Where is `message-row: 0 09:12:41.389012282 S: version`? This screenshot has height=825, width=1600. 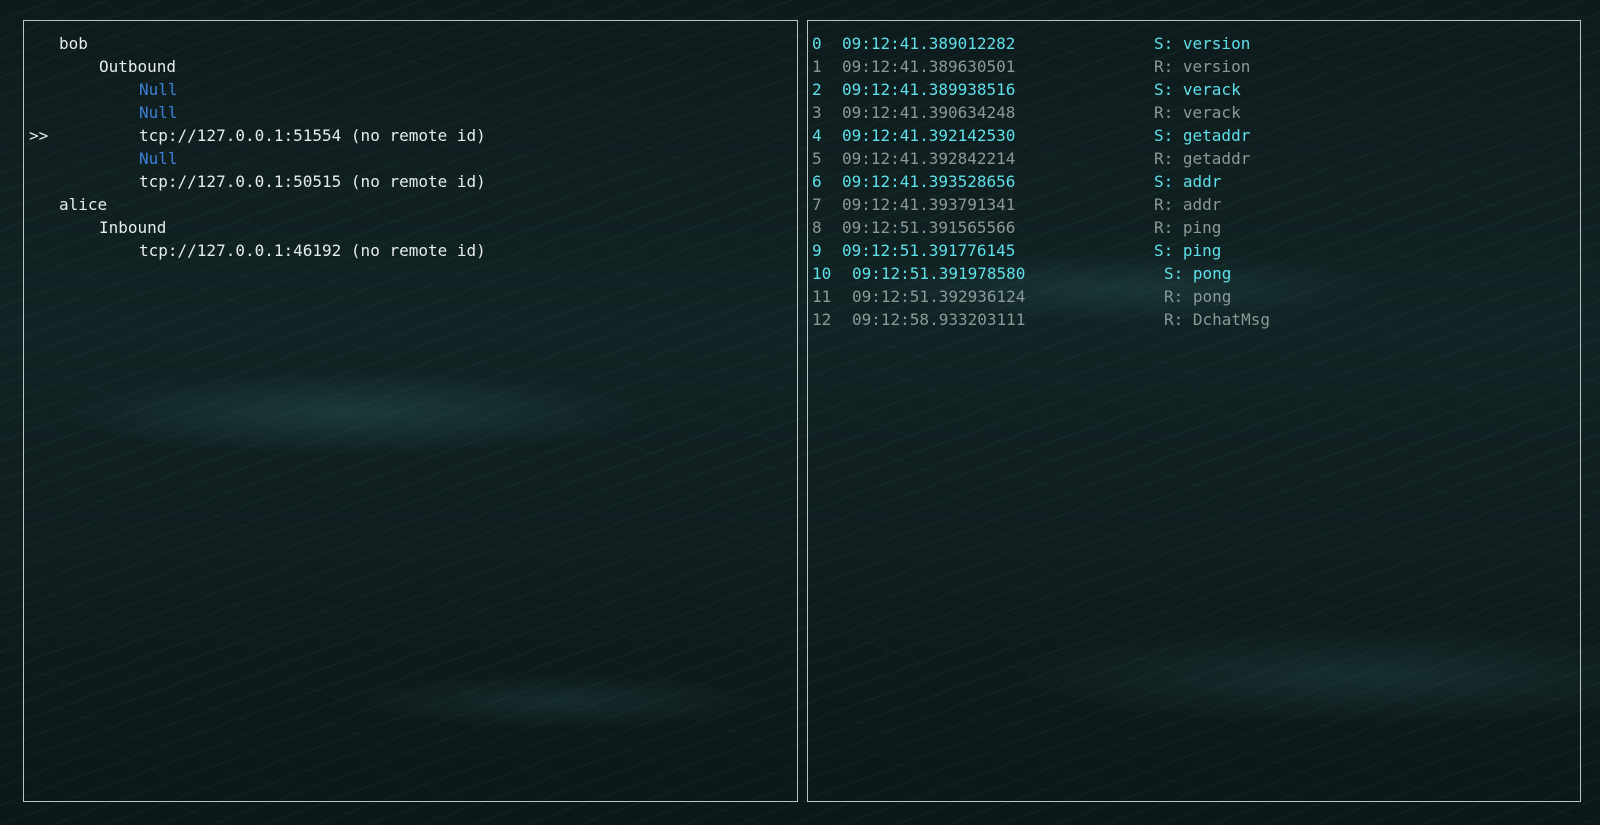
message-row: 0 09:12:41.389012282 S: version is located at coordinates (1194, 43).